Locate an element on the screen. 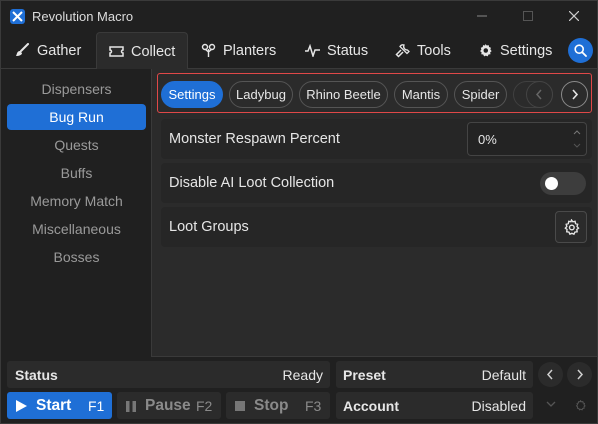 This screenshot has width=598, height=424. chevron-up-icon is located at coordinates (577, 132).